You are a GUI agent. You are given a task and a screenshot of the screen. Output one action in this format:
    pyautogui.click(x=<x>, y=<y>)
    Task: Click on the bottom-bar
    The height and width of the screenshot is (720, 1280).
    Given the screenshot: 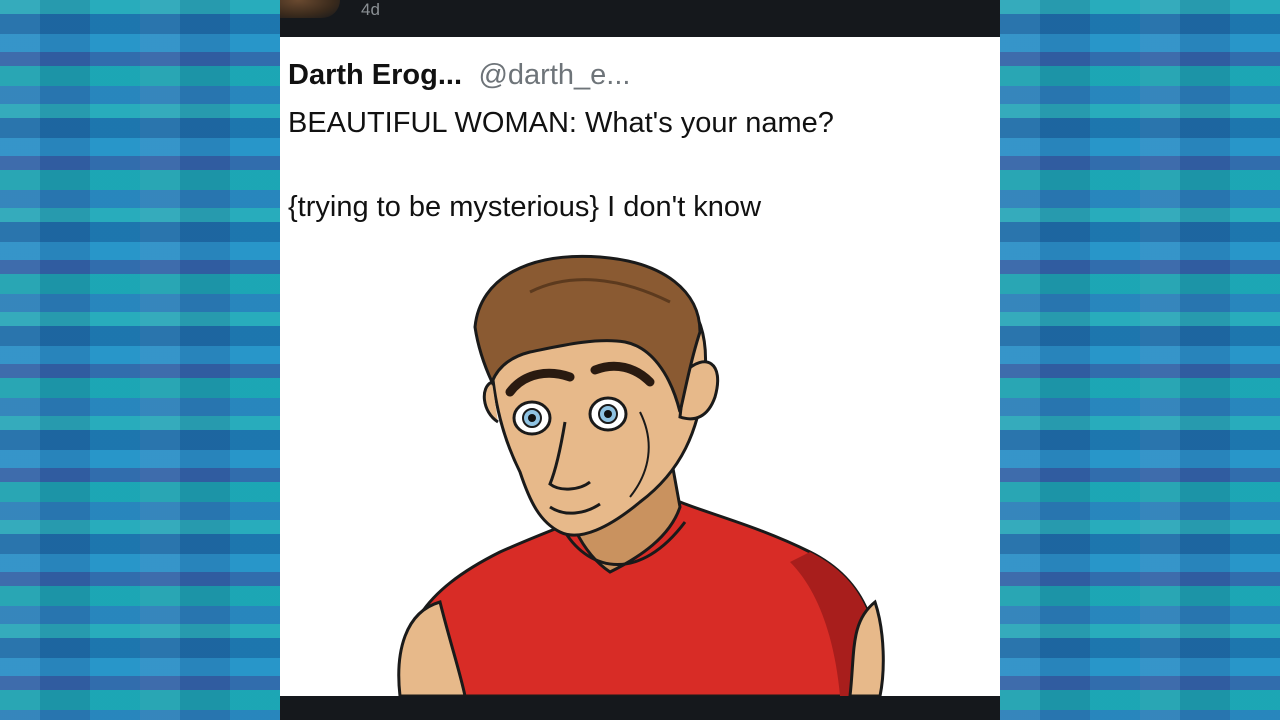 What is the action you would take?
    pyautogui.click(x=640, y=708)
    